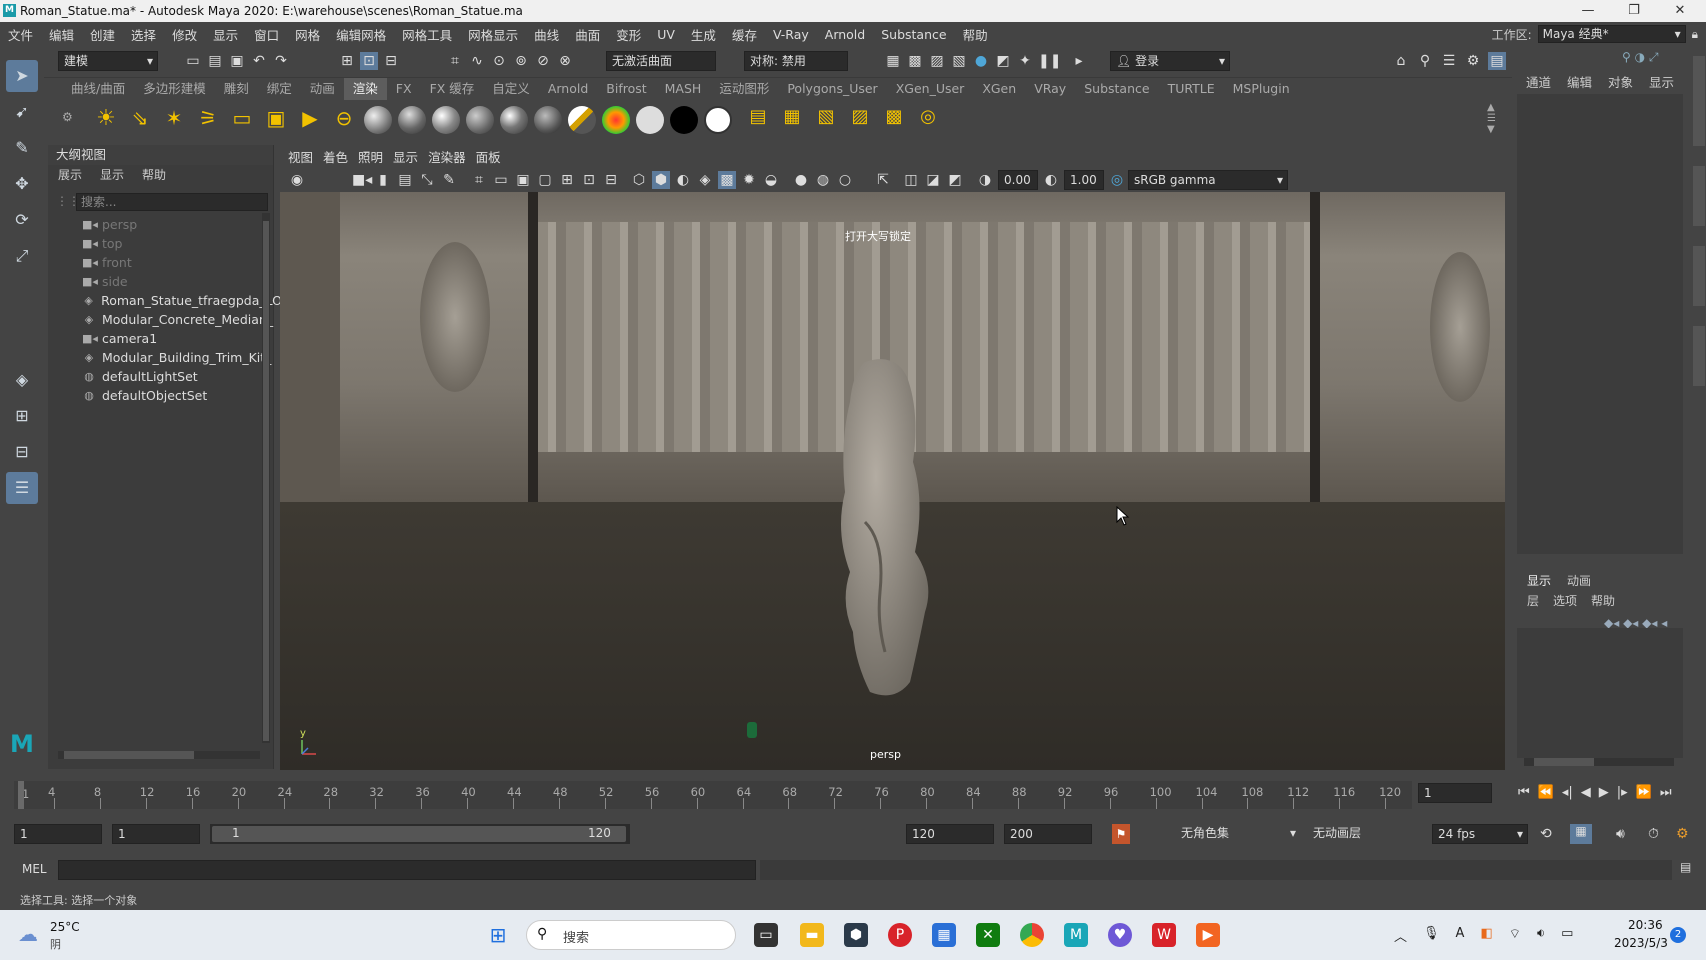 The width and height of the screenshot is (1706, 960). What do you see at coordinates (1661, 81) in the screenshot?
I see `channel-box-menu-show: 显示` at bounding box center [1661, 81].